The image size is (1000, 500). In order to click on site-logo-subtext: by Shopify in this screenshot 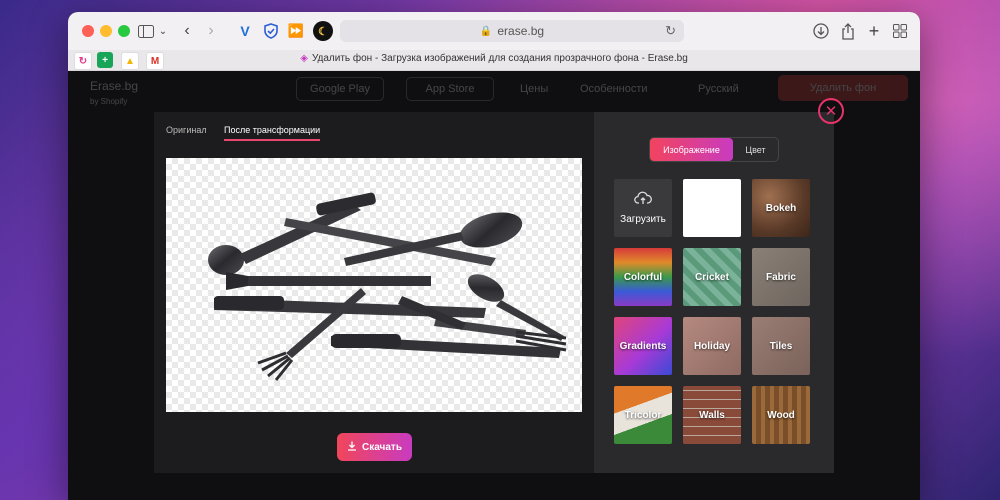, I will do `click(109, 101)`.